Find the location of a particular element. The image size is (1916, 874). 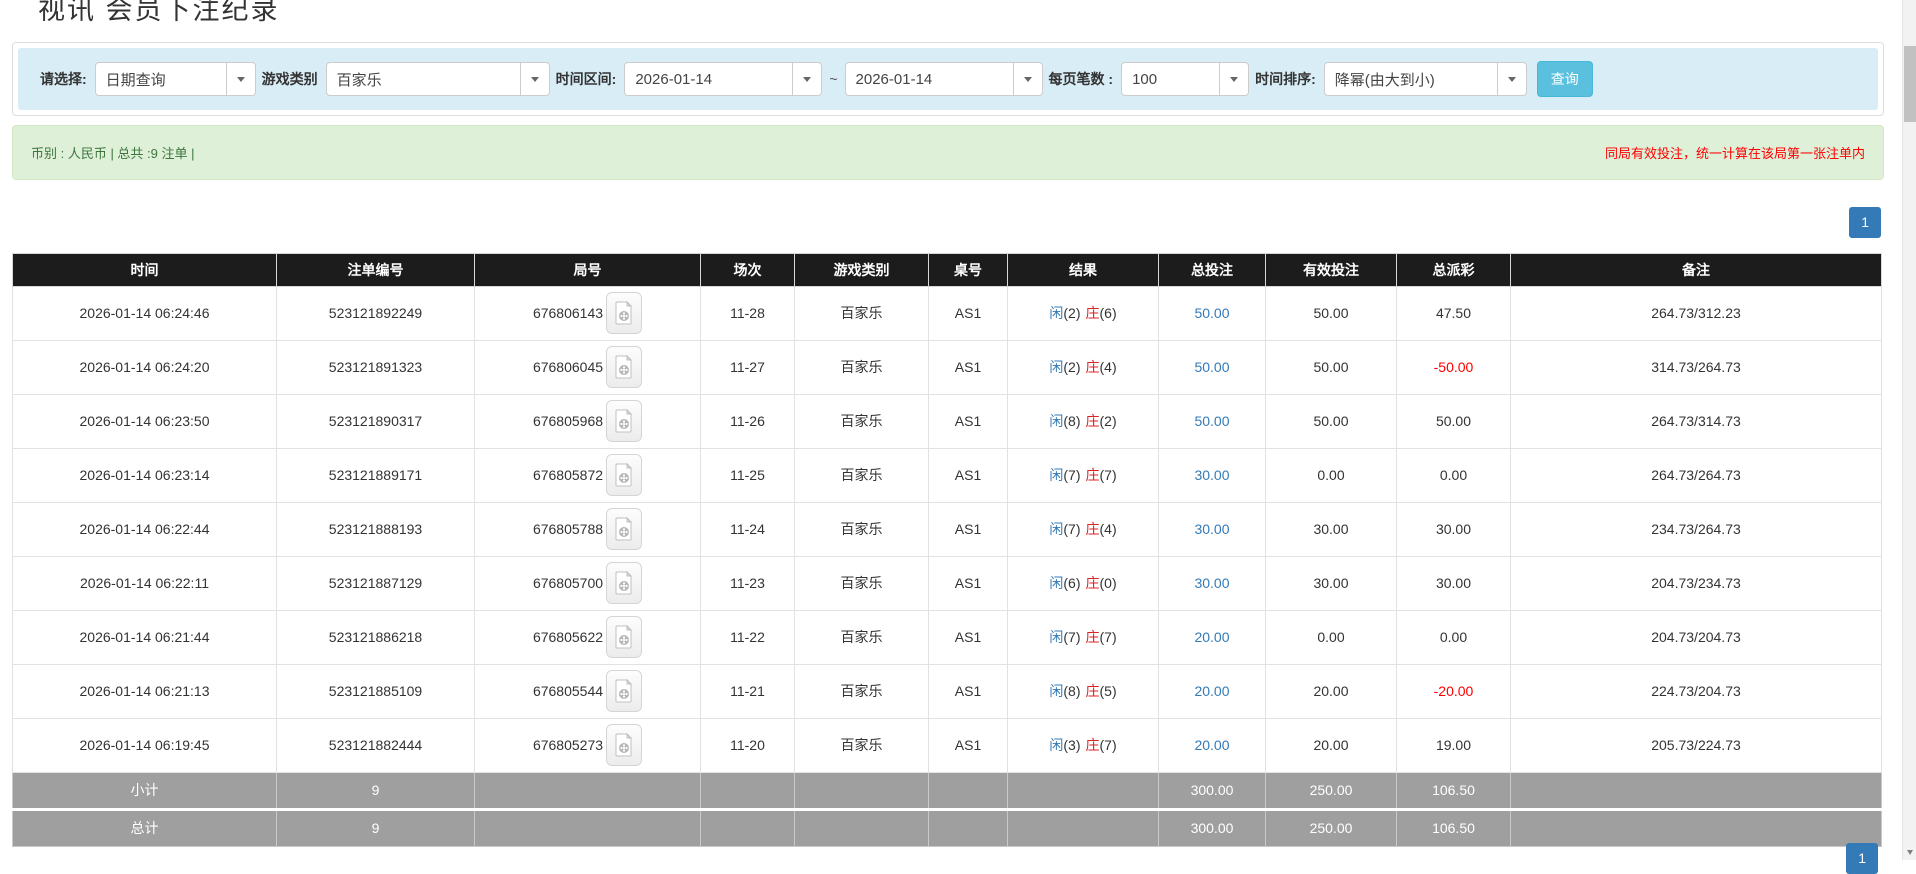

cell-bet-id: 523121892249 is located at coordinates (375, 313).